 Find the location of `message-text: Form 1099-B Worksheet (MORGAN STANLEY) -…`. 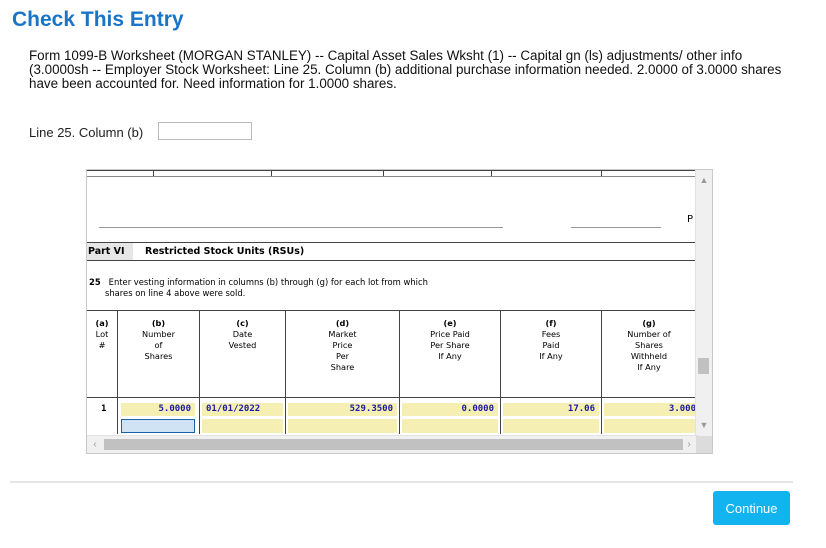

message-text: Form 1099-B Worksheet (MORGAN STANLEY) -… is located at coordinates (405, 69).